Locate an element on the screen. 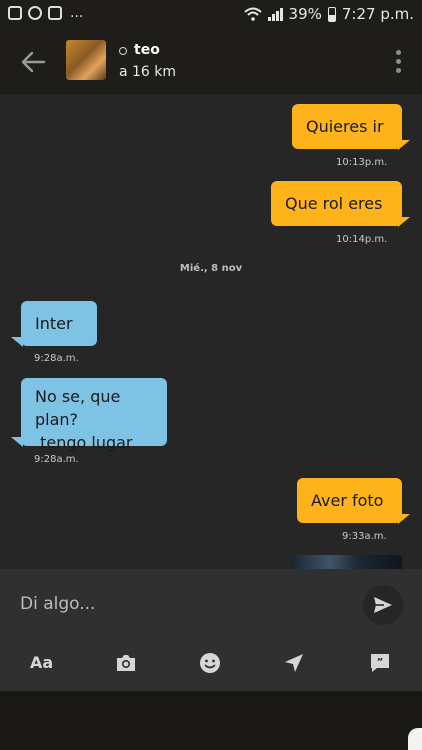  message-time: 9:33a.m. is located at coordinates (364, 536).